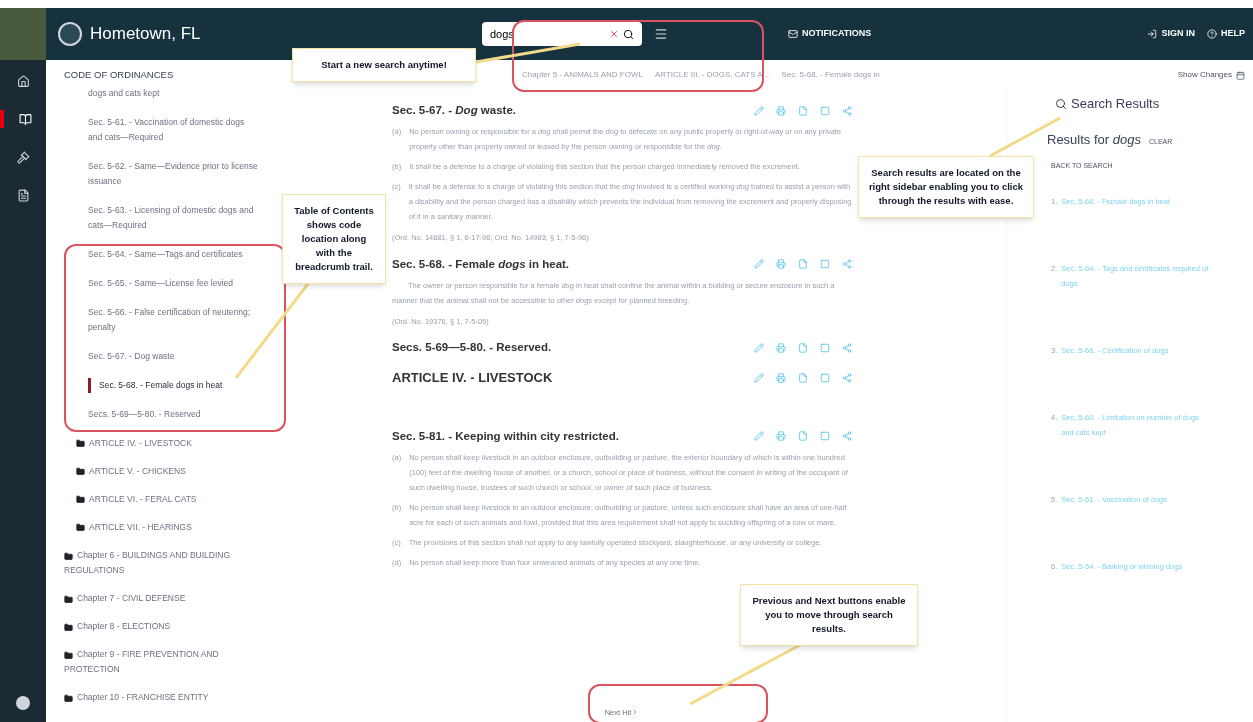 The height and width of the screenshot is (722, 1253). What do you see at coordinates (505, 436) in the screenshot?
I see `section-heading: Sec. 5-81. - Keeping within city restricted.` at bounding box center [505, 436].